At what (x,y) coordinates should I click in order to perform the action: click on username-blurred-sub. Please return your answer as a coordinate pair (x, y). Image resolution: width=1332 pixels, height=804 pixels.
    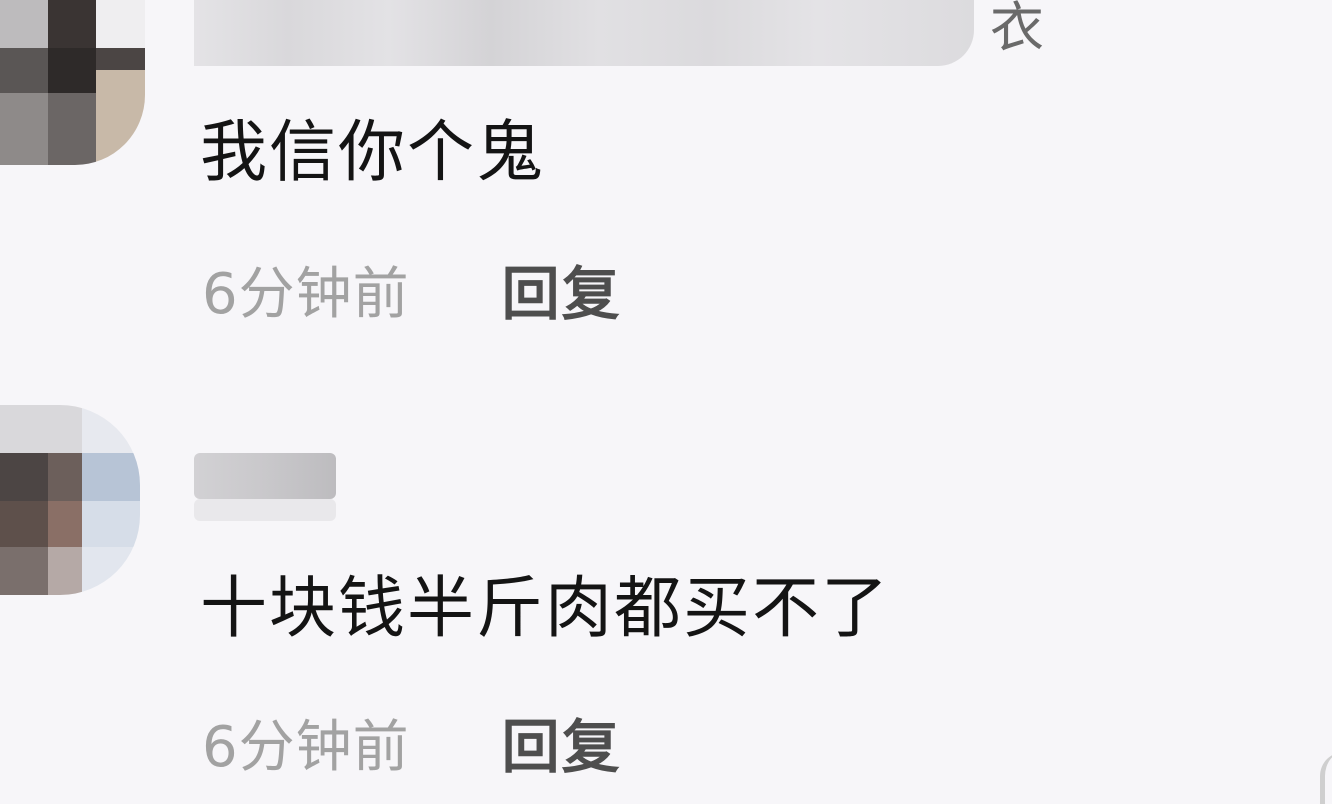
    Looking at the image, I should click on (265, 510).